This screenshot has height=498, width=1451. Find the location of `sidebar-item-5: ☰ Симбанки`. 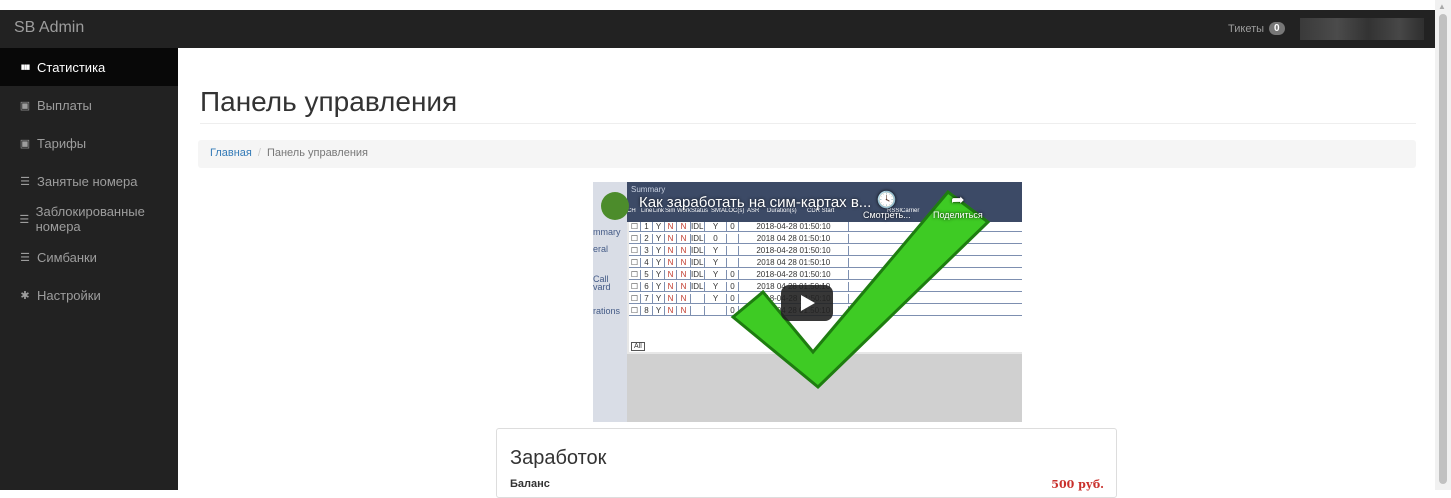

sidebar-item-5: ☰ Симбанки is located at coordinates (89, 257).